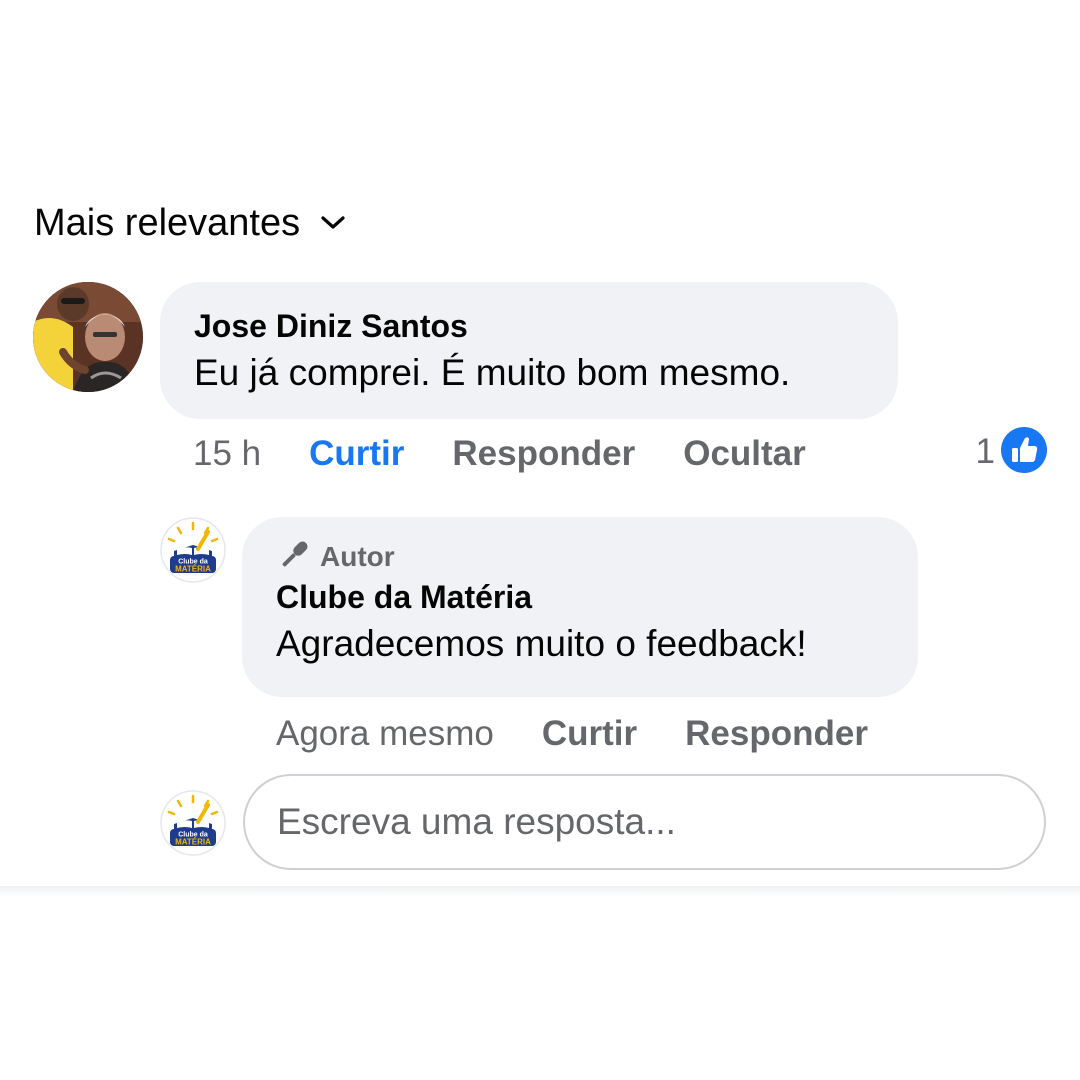  I want to click on commenter-avatar, so click(88, 337).